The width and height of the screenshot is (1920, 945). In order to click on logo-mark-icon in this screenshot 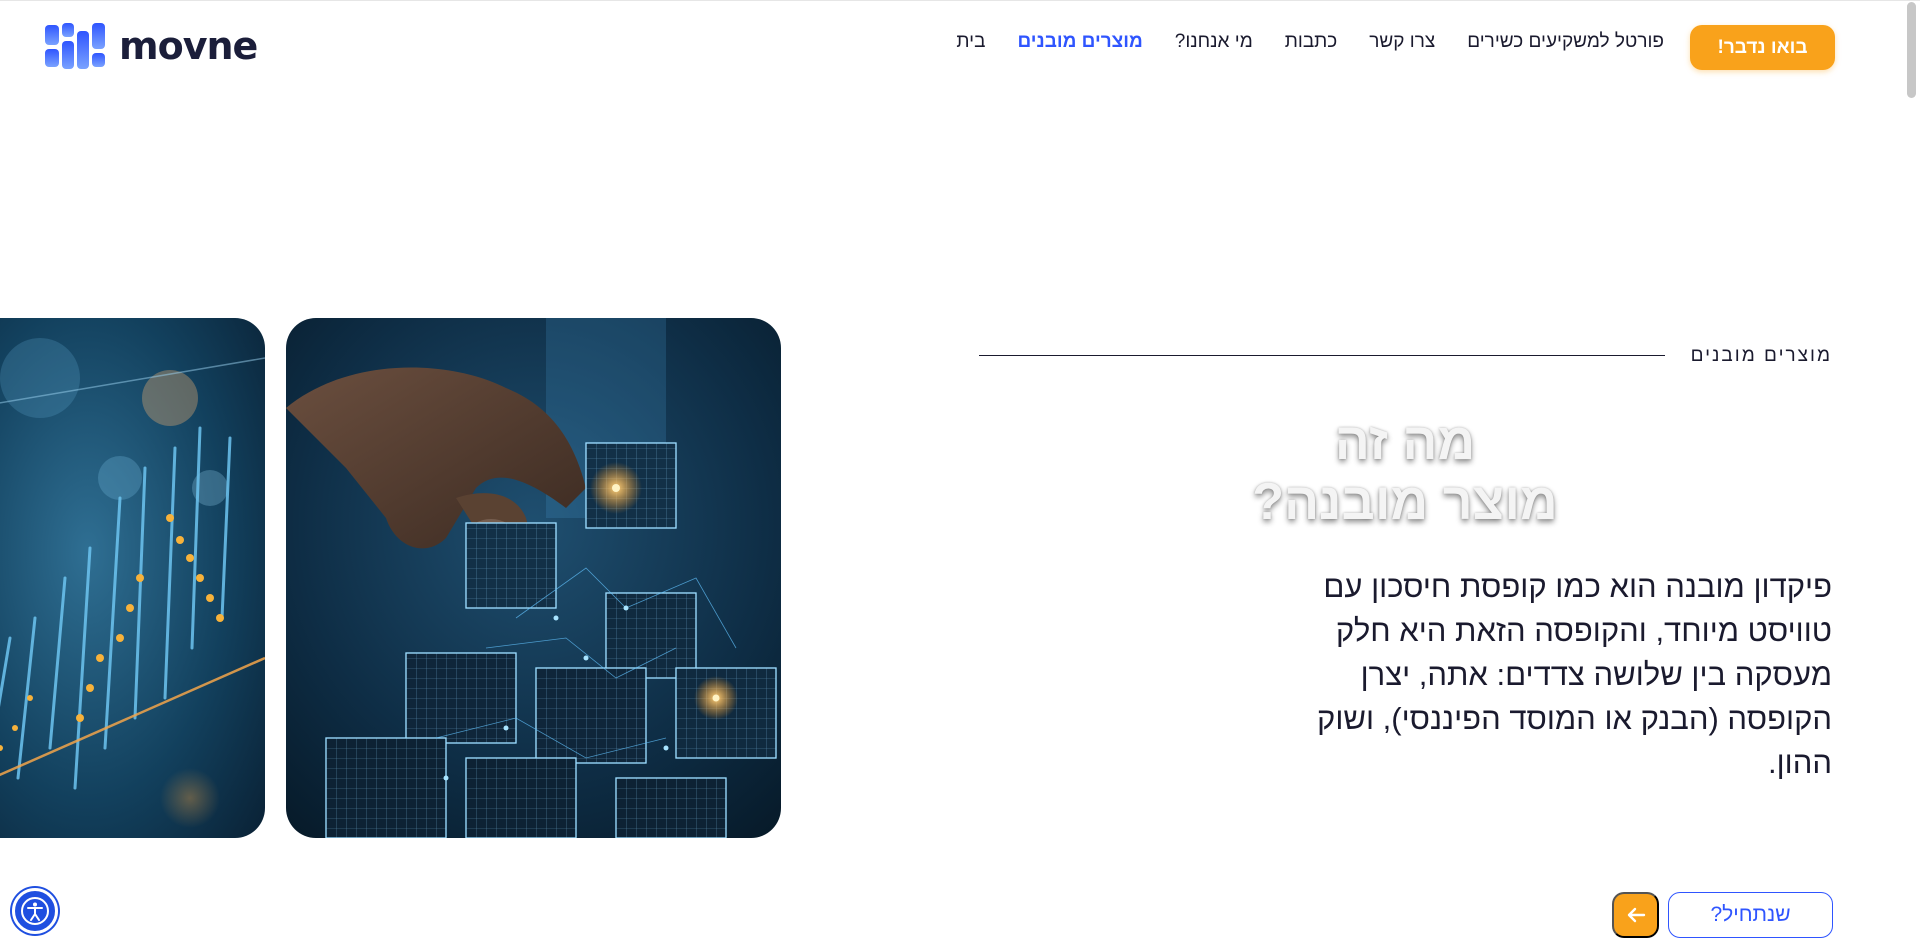, I will do `click(75, 46)`.